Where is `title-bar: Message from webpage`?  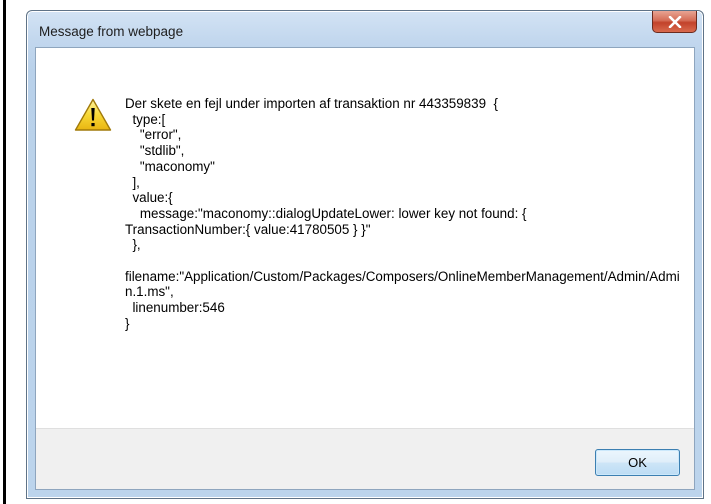
title-bar: Message from webpage is located at coordinates (365, 28).